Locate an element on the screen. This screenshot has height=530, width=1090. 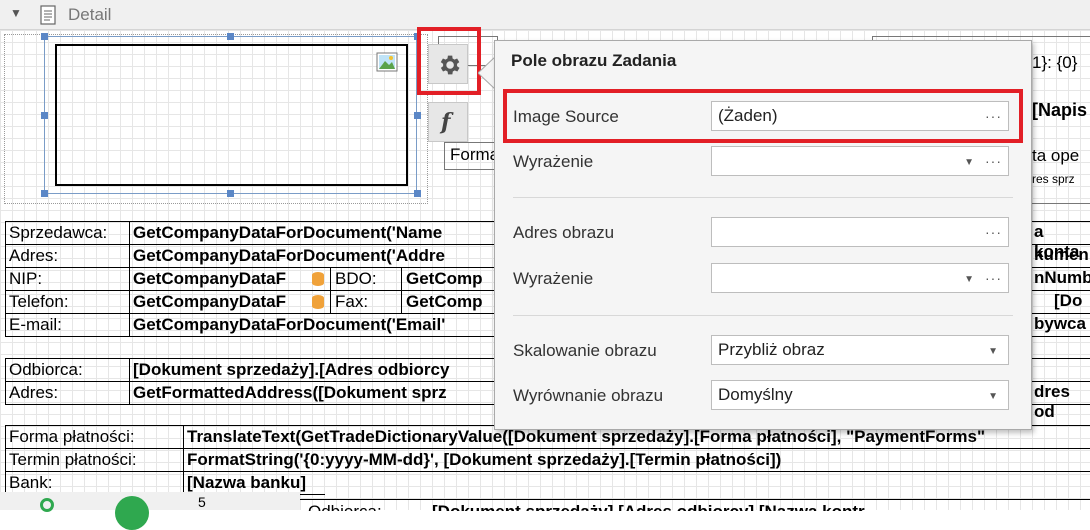
expression-smart-tag-button: f is located at coordinates (448, 122).